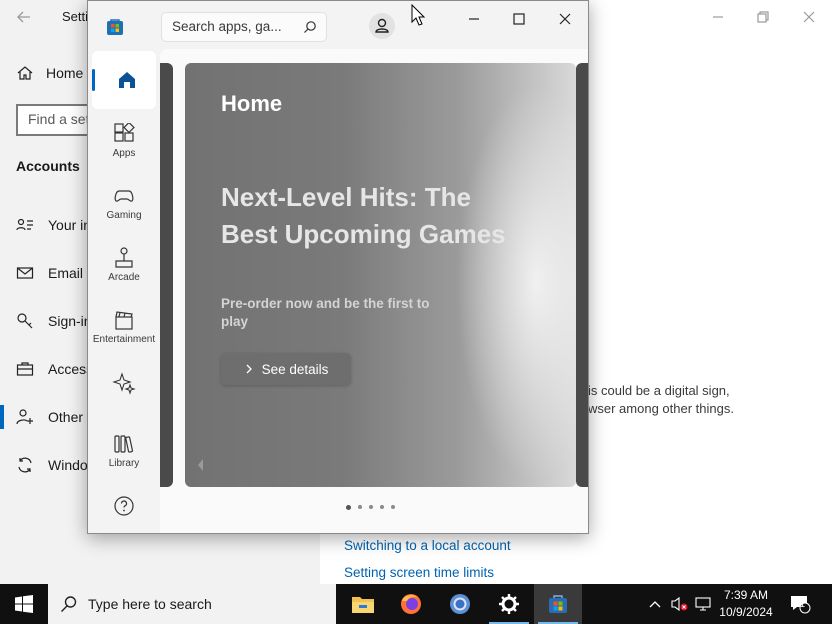 This screenshot has height=624, width=832. What do you see at coordinates (75, 16) in the screenshot?
I see `settings-app-title: Setti` at bounding box center [75, 16].